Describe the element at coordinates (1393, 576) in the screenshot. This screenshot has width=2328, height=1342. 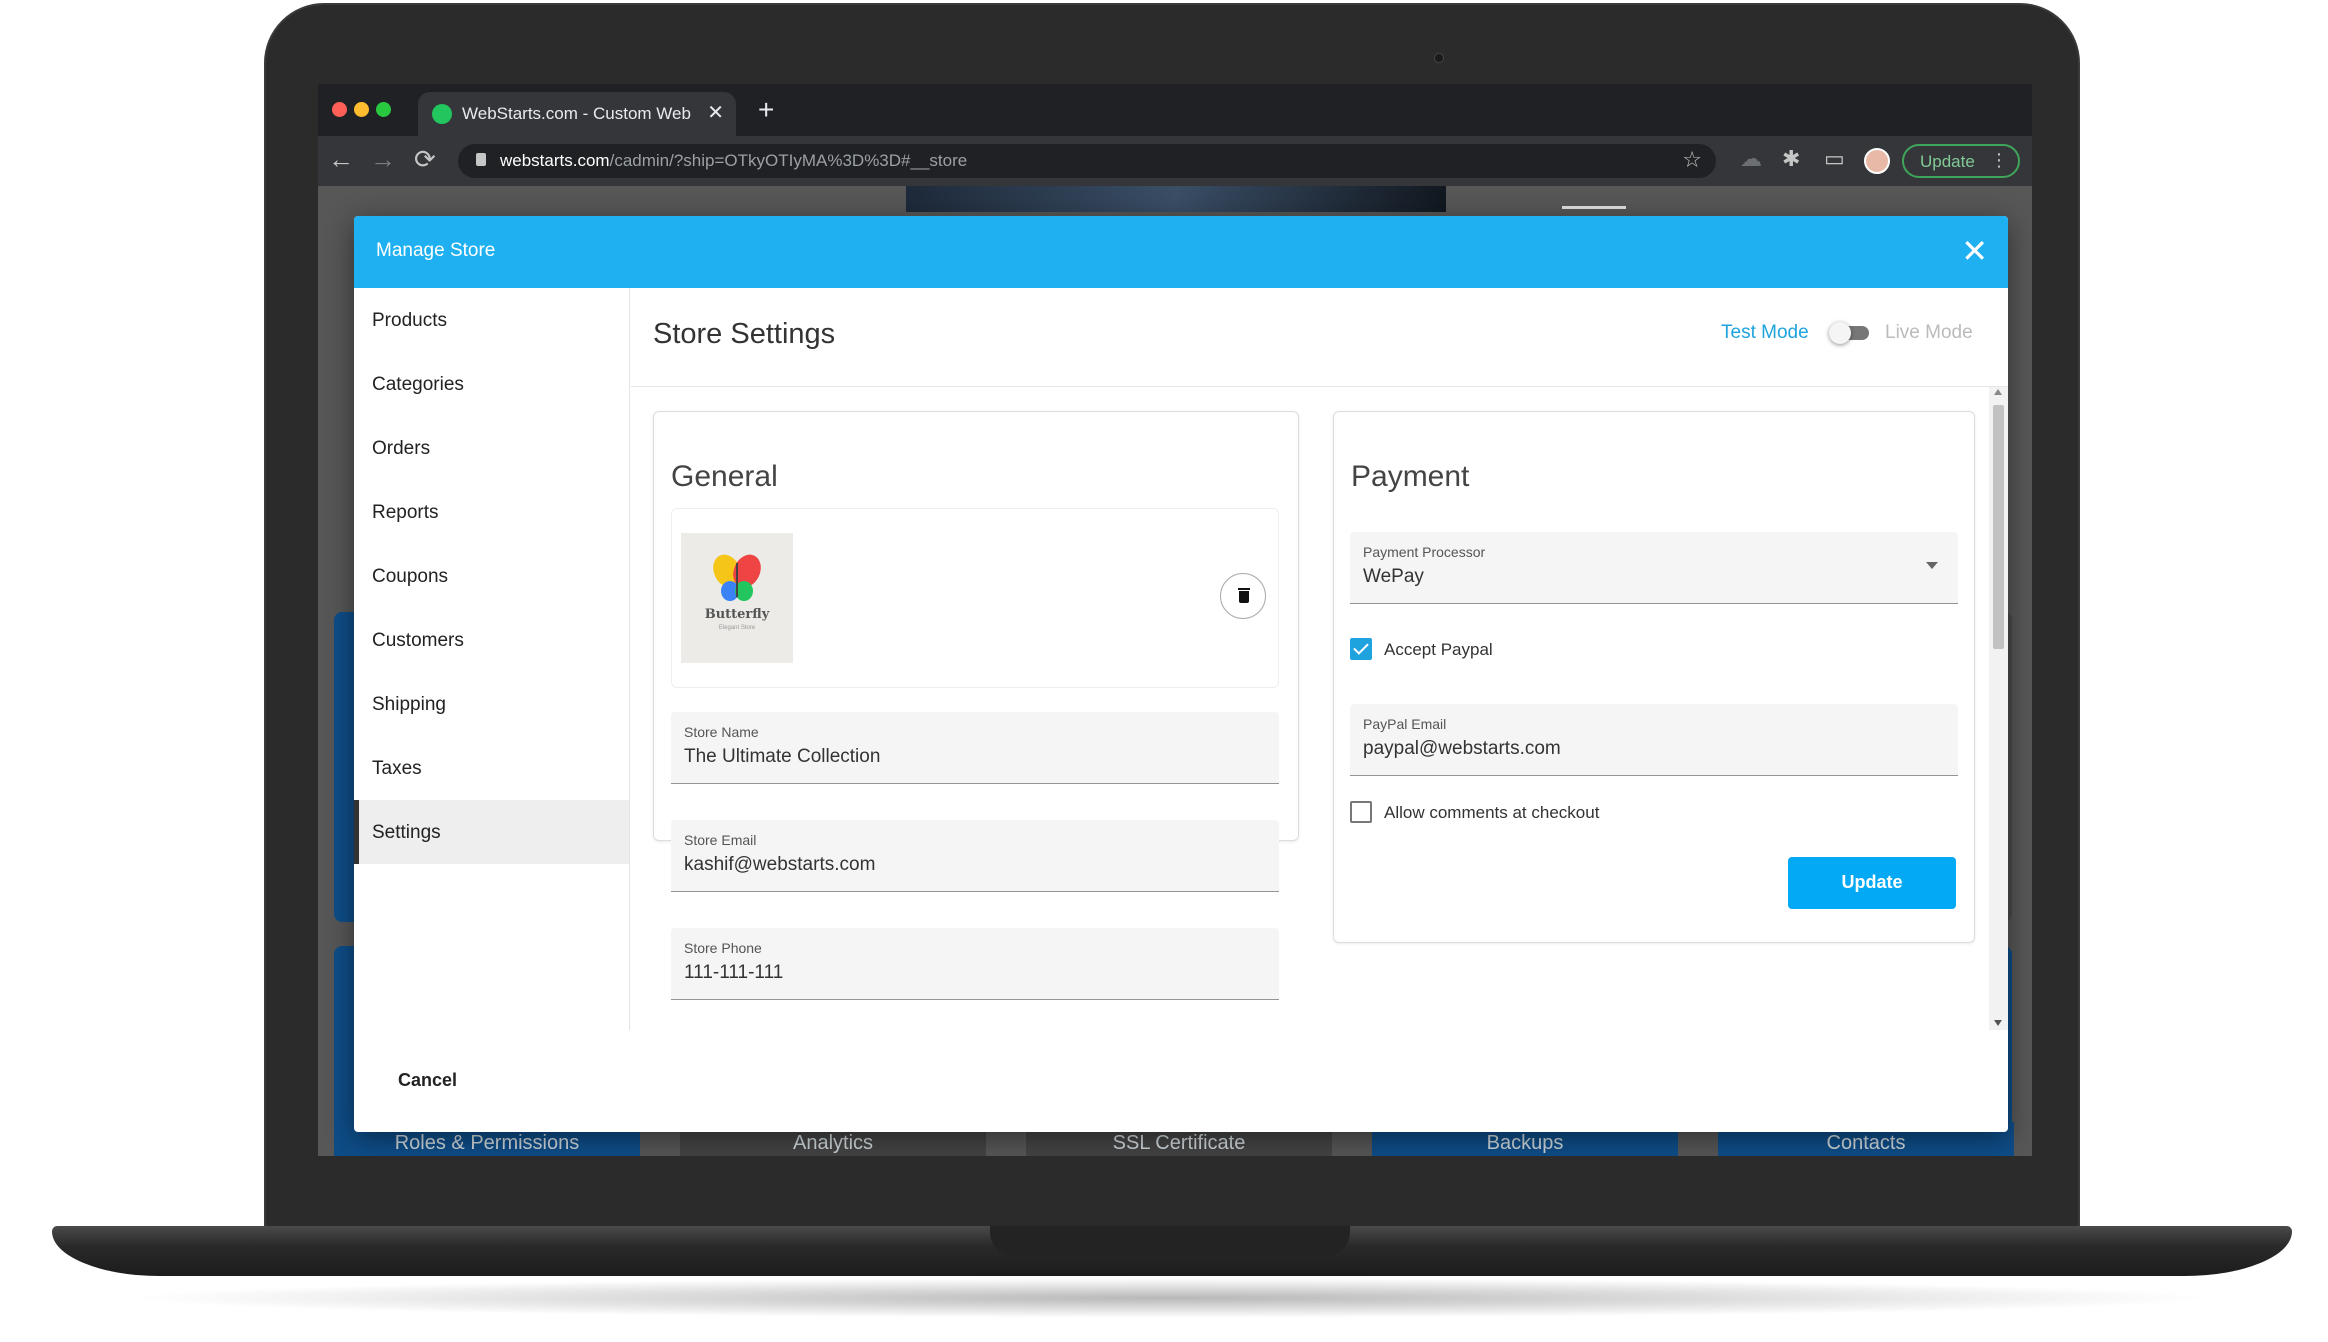
I see `payment-processor-value: WePay` at that location.